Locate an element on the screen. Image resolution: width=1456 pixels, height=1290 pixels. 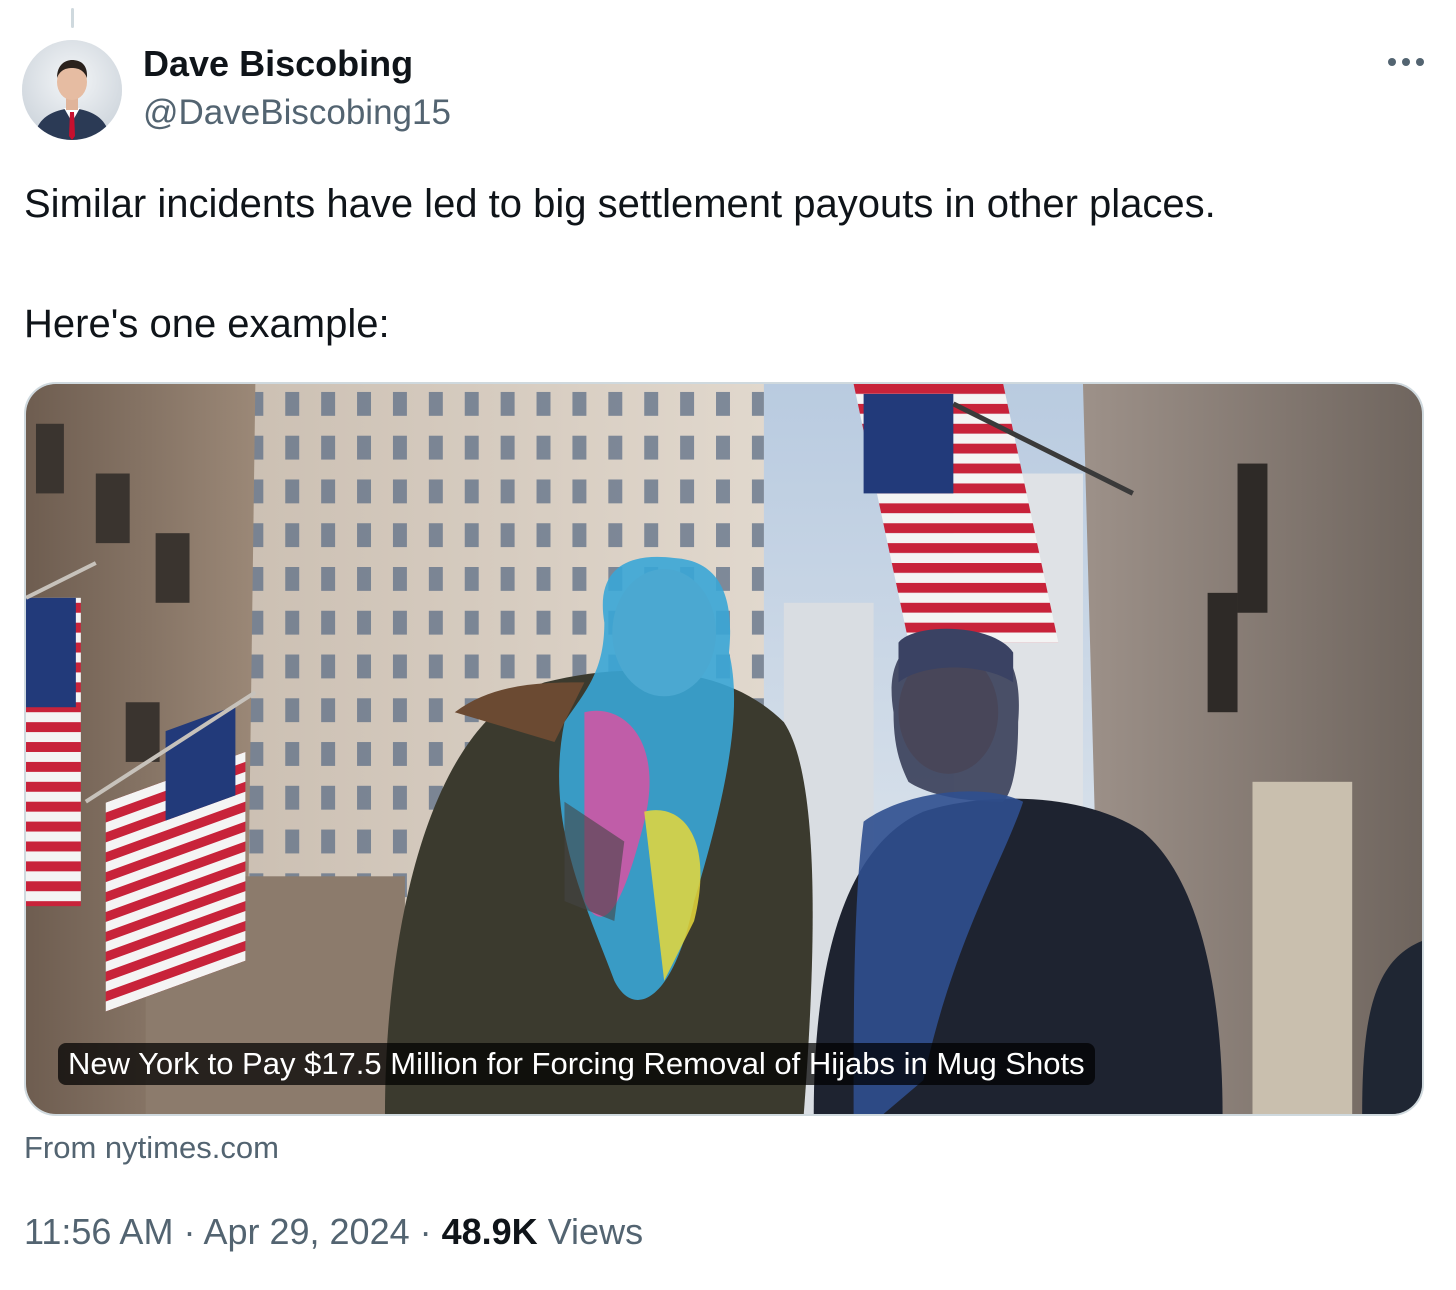
tweet-time: 11:56 AM is located at coordinates (99, 1231).